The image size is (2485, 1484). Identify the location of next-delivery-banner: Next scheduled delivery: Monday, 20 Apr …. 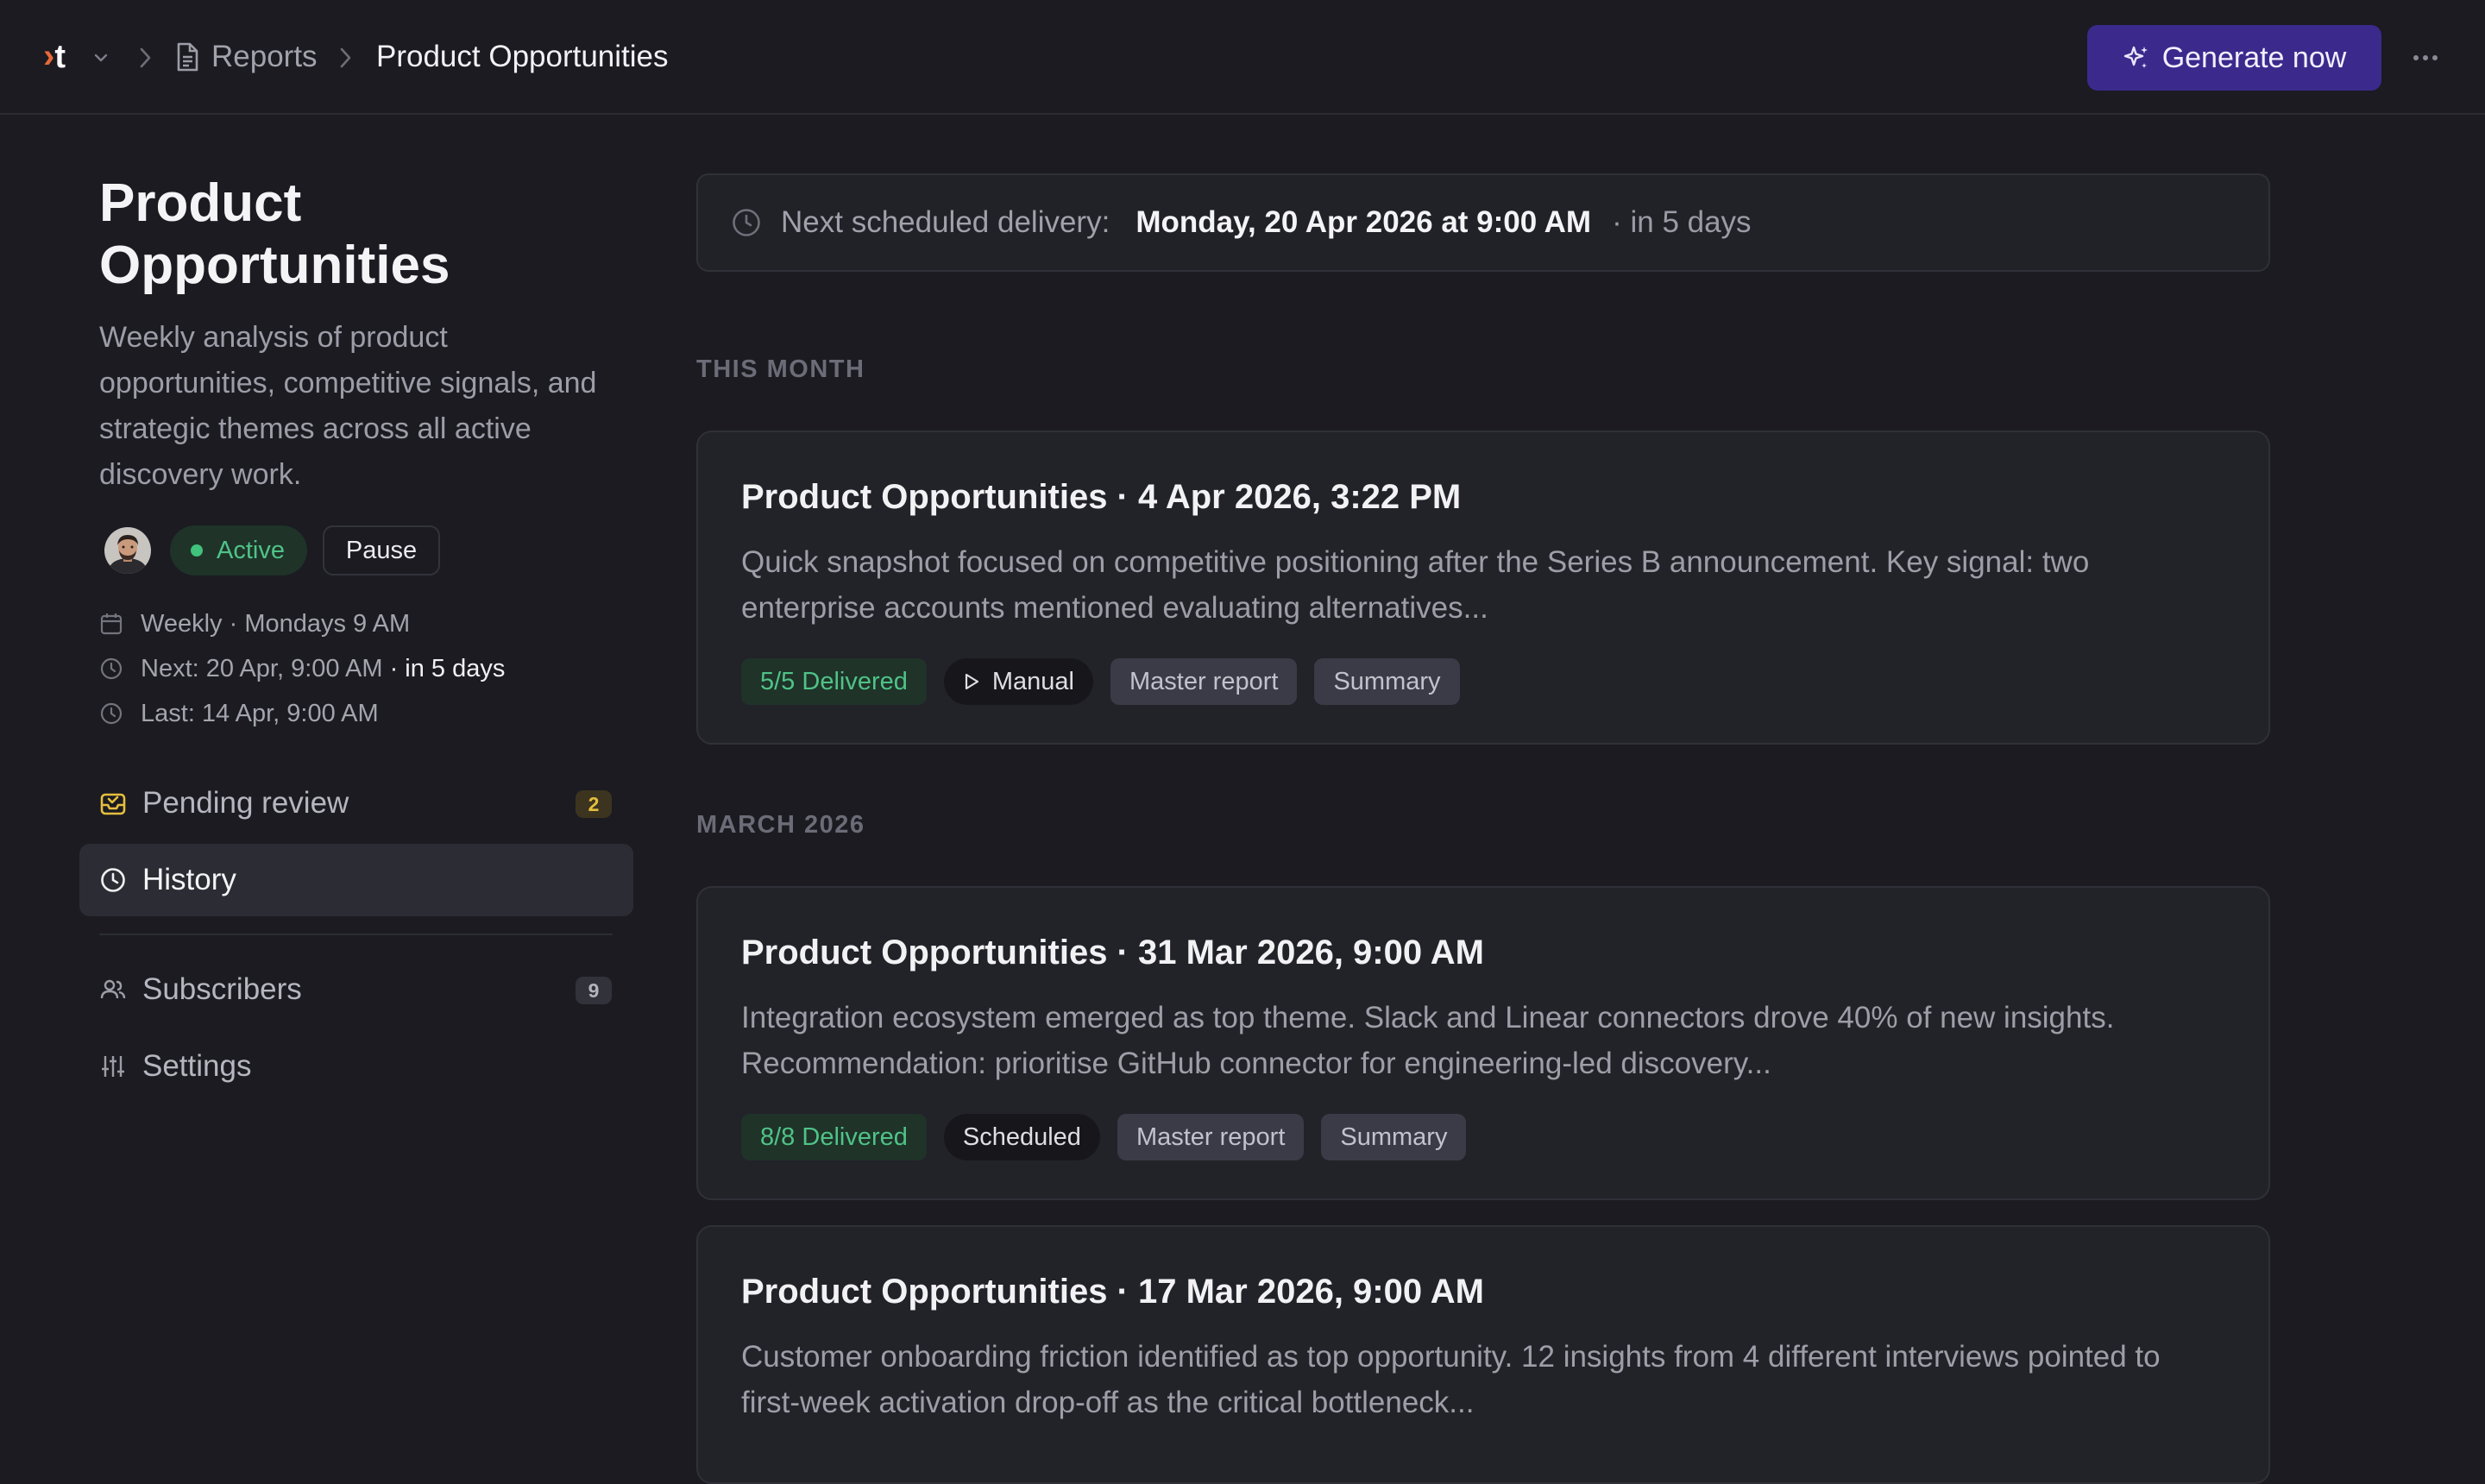
(1483, 222).